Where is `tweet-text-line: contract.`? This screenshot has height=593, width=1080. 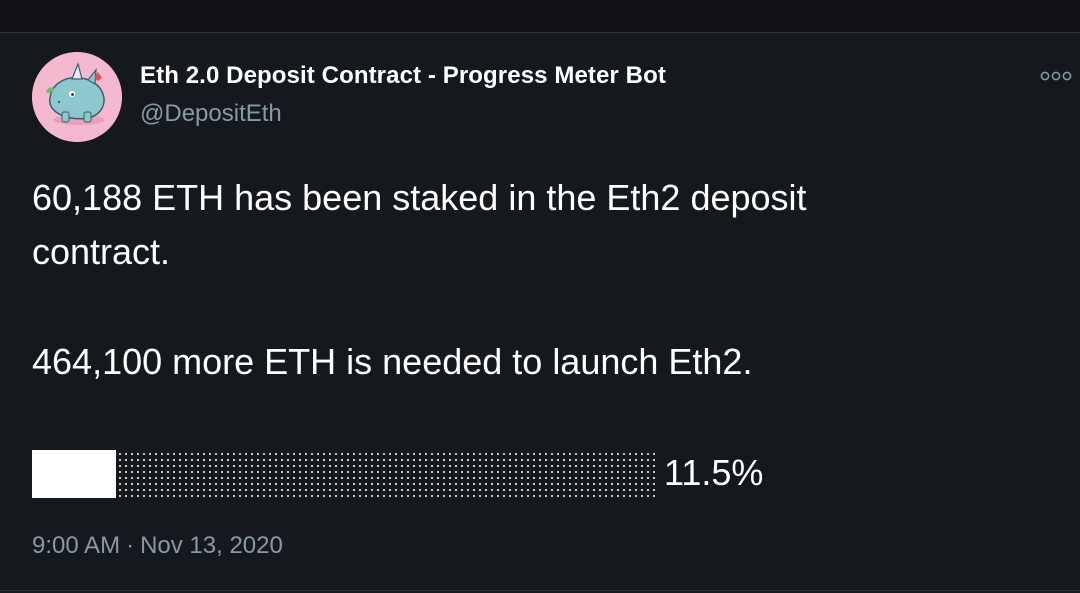 tweet-text-line: contract. is located at coordinates (101, 251).